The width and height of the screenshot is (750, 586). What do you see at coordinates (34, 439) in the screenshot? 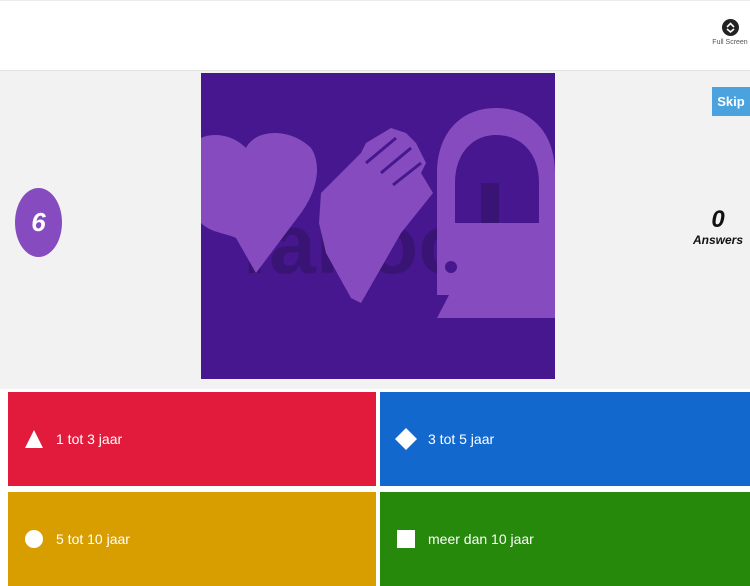
I see `triangle-icon` at bounding box center [34, 439].